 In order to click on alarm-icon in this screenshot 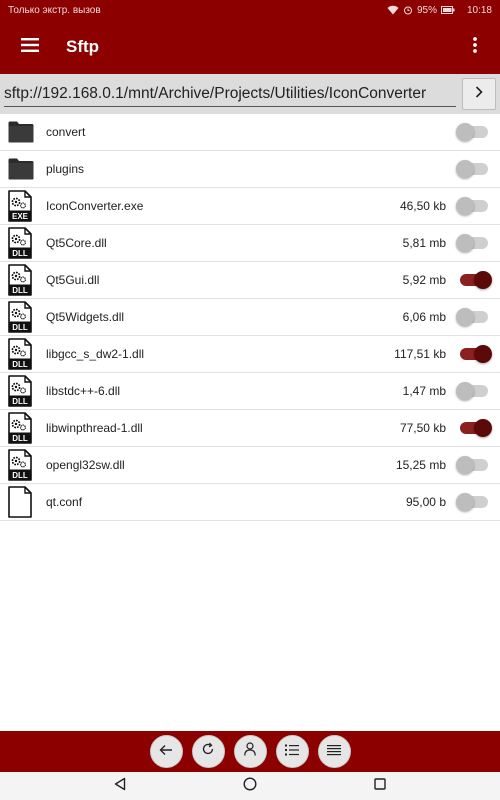, I will do `click(408, 10)`.